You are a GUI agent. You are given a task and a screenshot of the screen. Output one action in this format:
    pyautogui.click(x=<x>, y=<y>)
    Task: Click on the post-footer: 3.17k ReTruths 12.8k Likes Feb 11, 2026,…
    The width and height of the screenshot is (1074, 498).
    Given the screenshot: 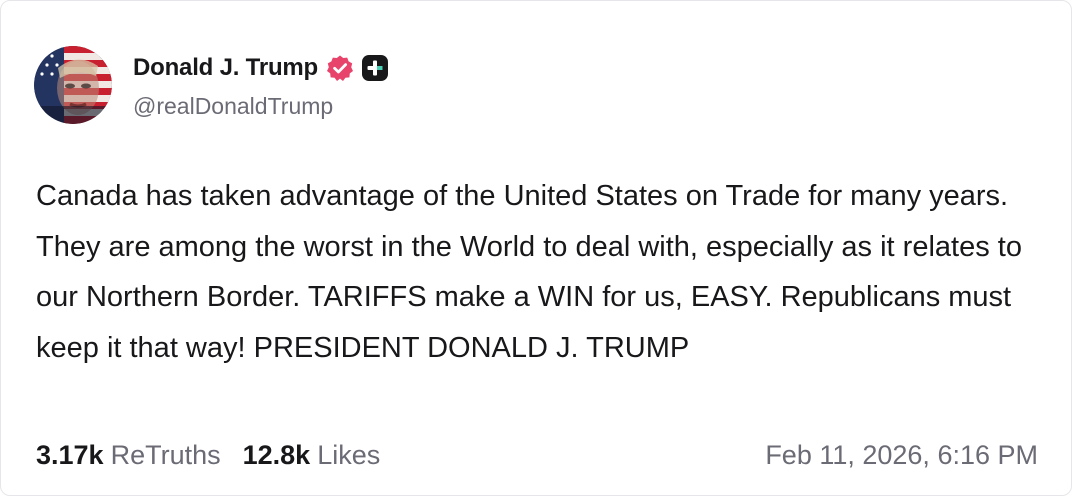 What is the action you would take?
    pyautogui.click(x=537, y=455)
    